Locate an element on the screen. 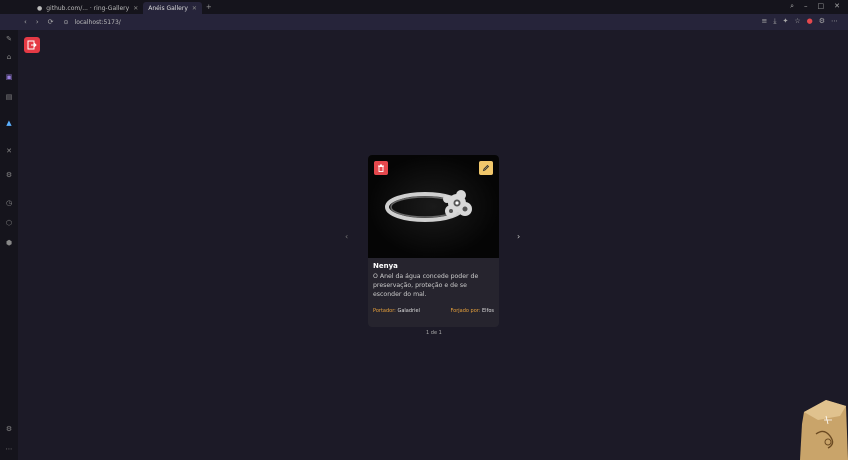 The height and width of the screenshot is (460, 848). pencil-icon is located at coordinates (486, 168).